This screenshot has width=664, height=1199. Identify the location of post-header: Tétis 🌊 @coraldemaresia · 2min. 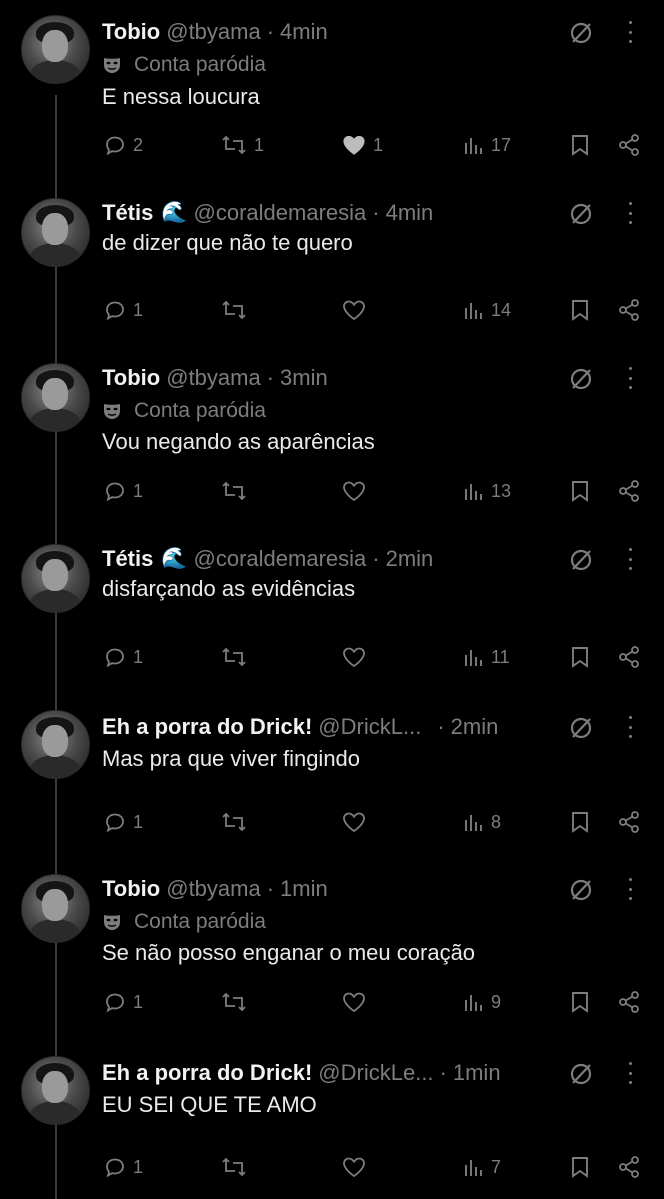
(267, 559).